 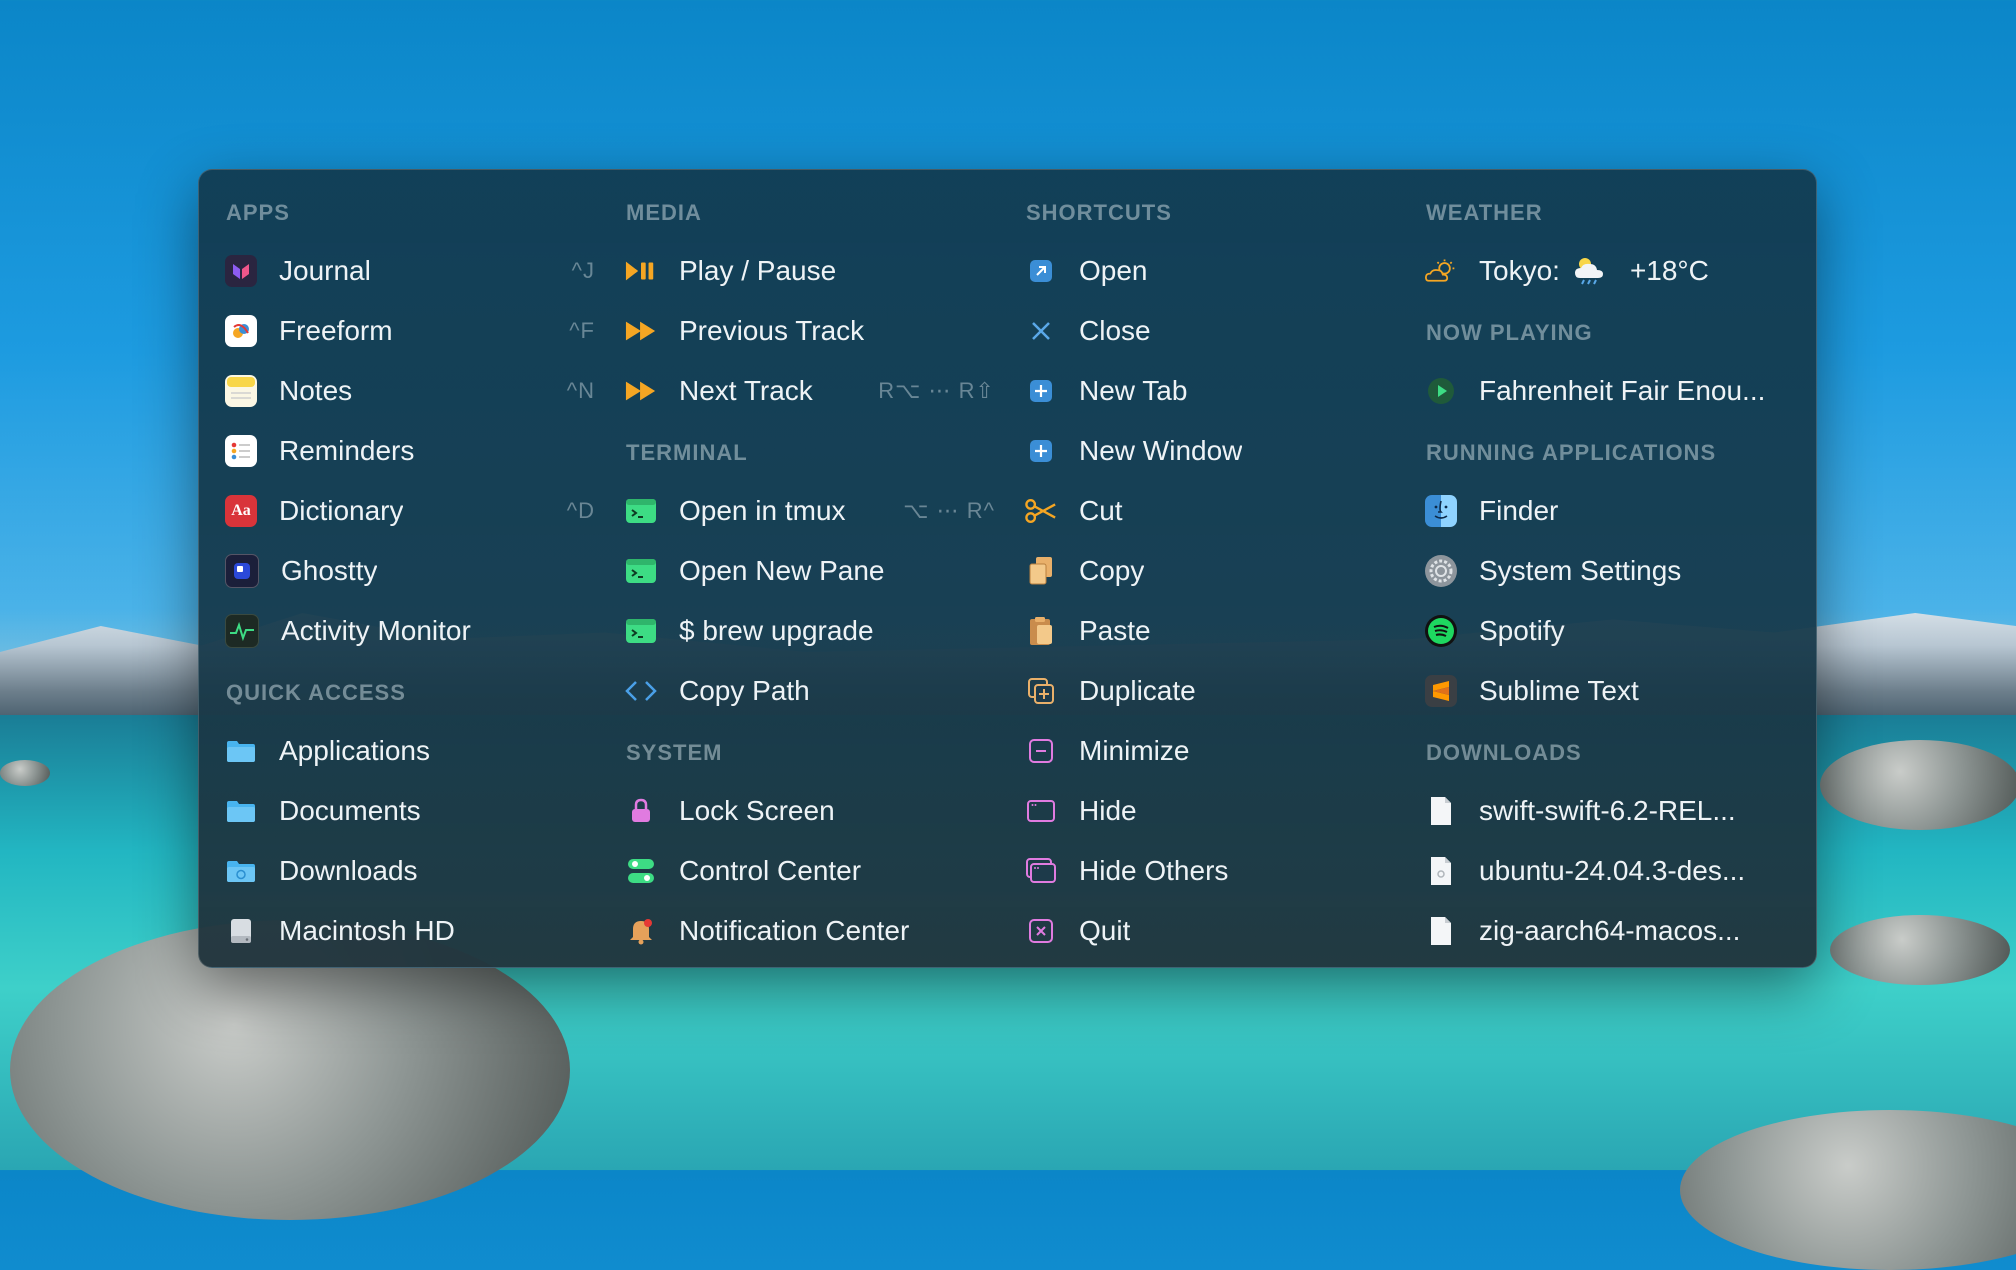 What do you see at coordinates (1441, 571) in the screenshot?
I see `system-settings-icon` at bounding box center [1441, 571].